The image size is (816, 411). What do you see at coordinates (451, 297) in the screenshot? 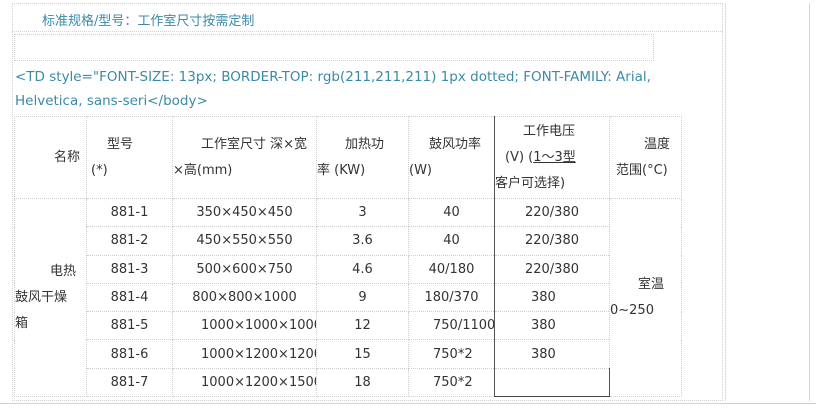
I see `cell-fan: 180/370` at bounding box center [451, 297].